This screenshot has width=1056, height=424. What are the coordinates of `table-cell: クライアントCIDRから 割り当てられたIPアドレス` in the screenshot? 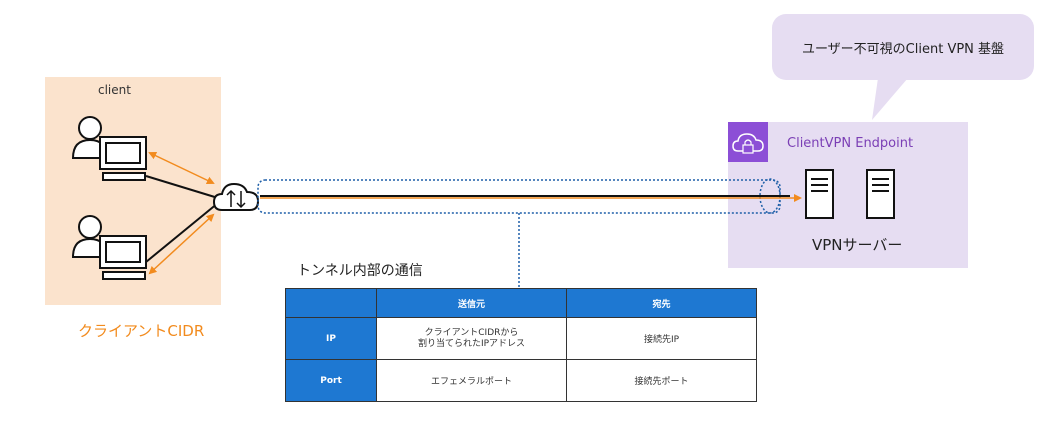 It's located at (471, 338).